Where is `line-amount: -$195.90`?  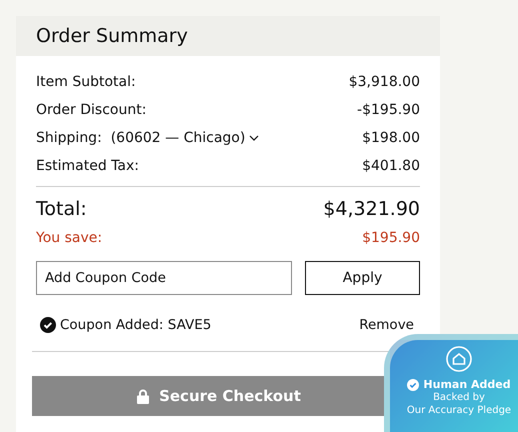 line-amount: -$195.90 is located at coordinates (388, 110).